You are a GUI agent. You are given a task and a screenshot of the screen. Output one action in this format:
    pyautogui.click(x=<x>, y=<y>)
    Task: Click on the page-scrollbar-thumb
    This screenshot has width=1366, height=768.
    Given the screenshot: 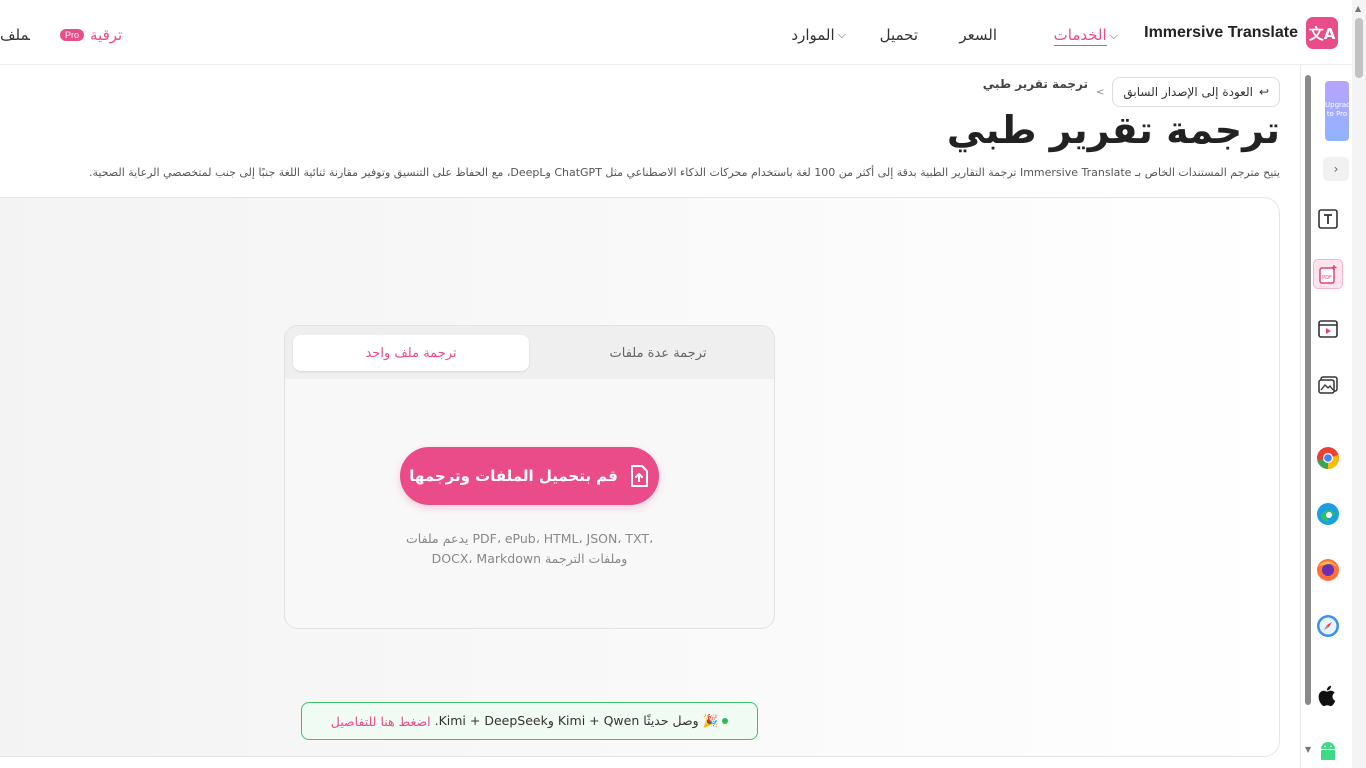 What is the action you would take?
    pyautogui.click(x=1359, y=48)
    